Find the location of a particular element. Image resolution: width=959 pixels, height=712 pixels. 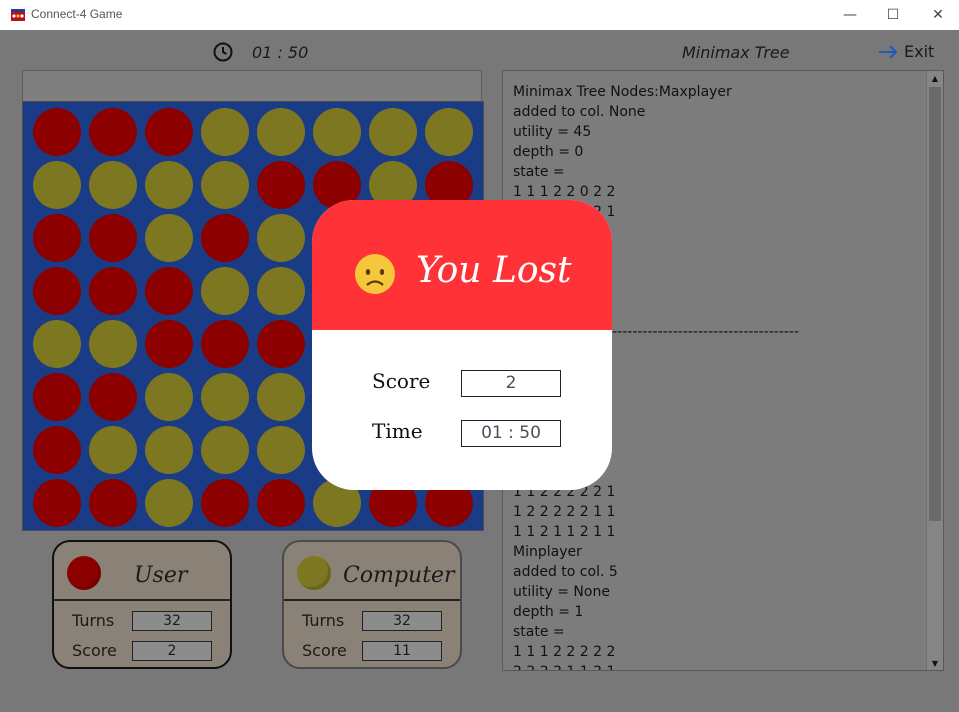

scroll-up-icon: ▲ is located at coordinates (935, 78).